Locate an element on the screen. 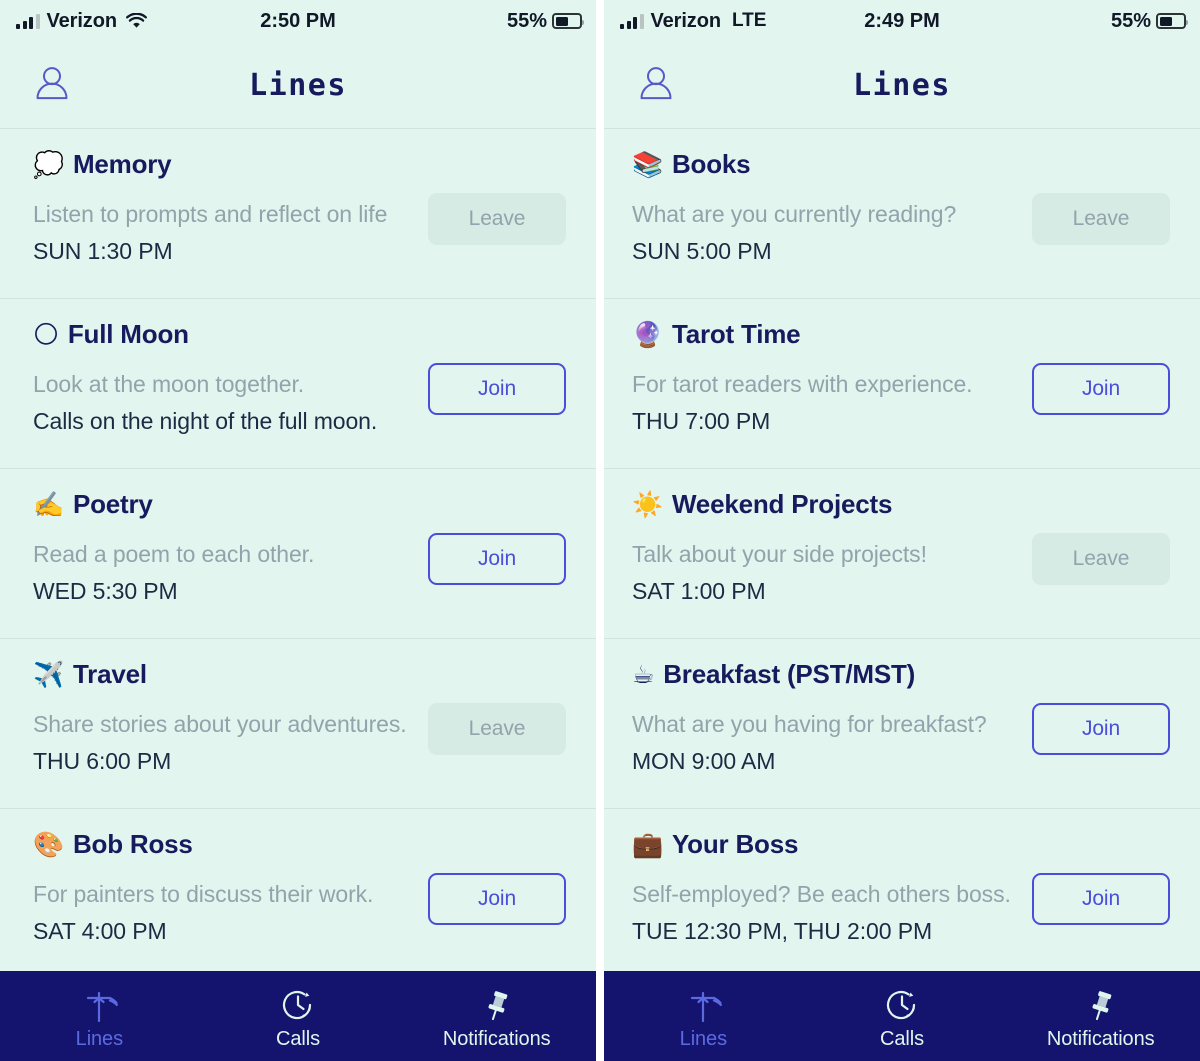 Image resolution: width=1200 pixels, height=1061 pixels. crystal-ball-emoji: 🔮 is located at coordinates (647, 335).